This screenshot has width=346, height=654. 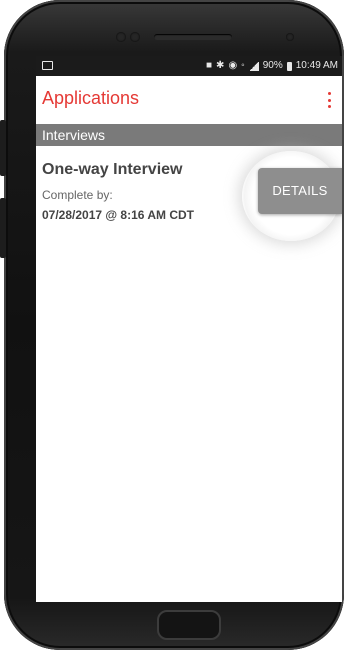 What do you see at coordinates (289, 66) in the screenshot?
I see `battery-icon` at bounding box center [289, 66].